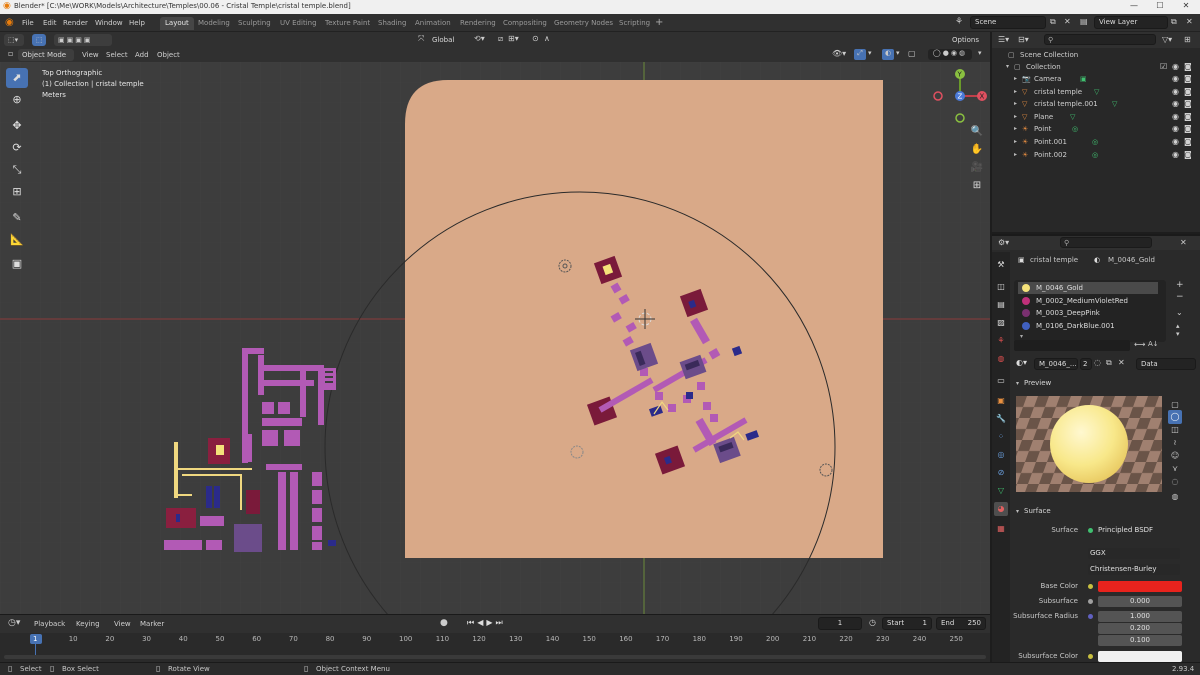 This screenshot has width=1200, height=675. I want to click on preview-sphere-icon: ◯, so click(1175, 417).